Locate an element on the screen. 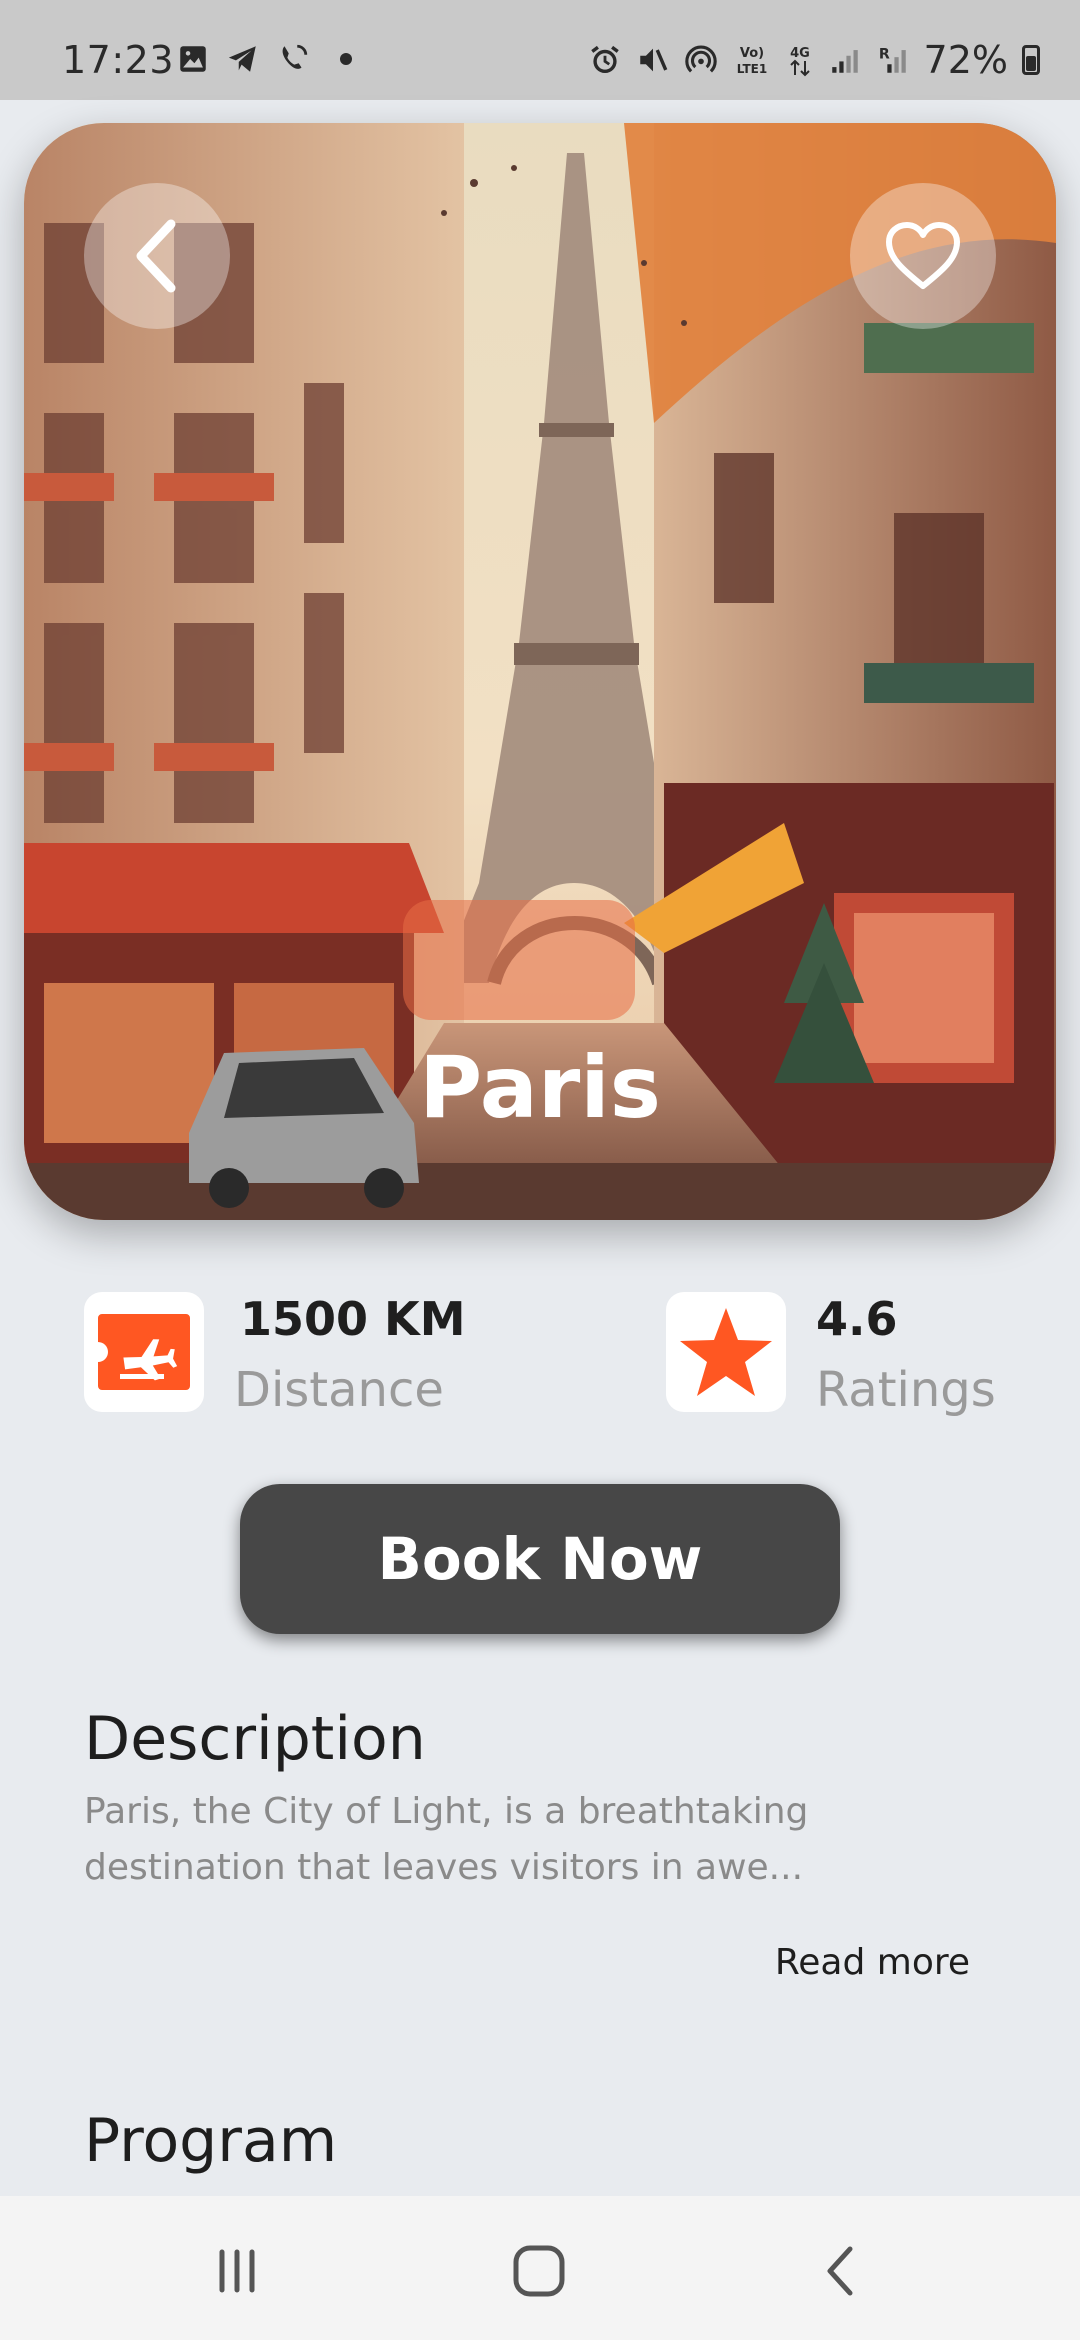  read-more-link: Read more is located at coordinates (872, 1962).